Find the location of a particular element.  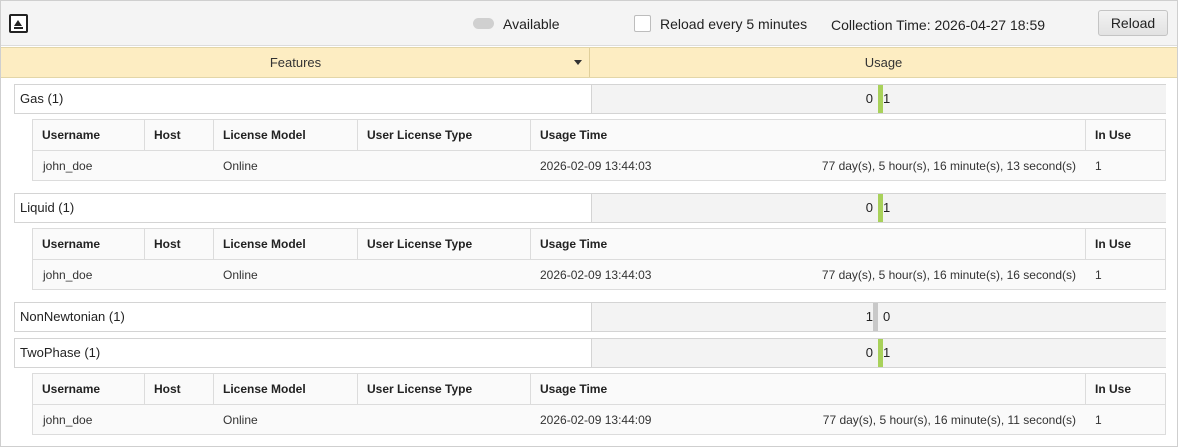

cell-usage-time: 2026-02-09 13:44:09 is located at coordinates (596, 420).